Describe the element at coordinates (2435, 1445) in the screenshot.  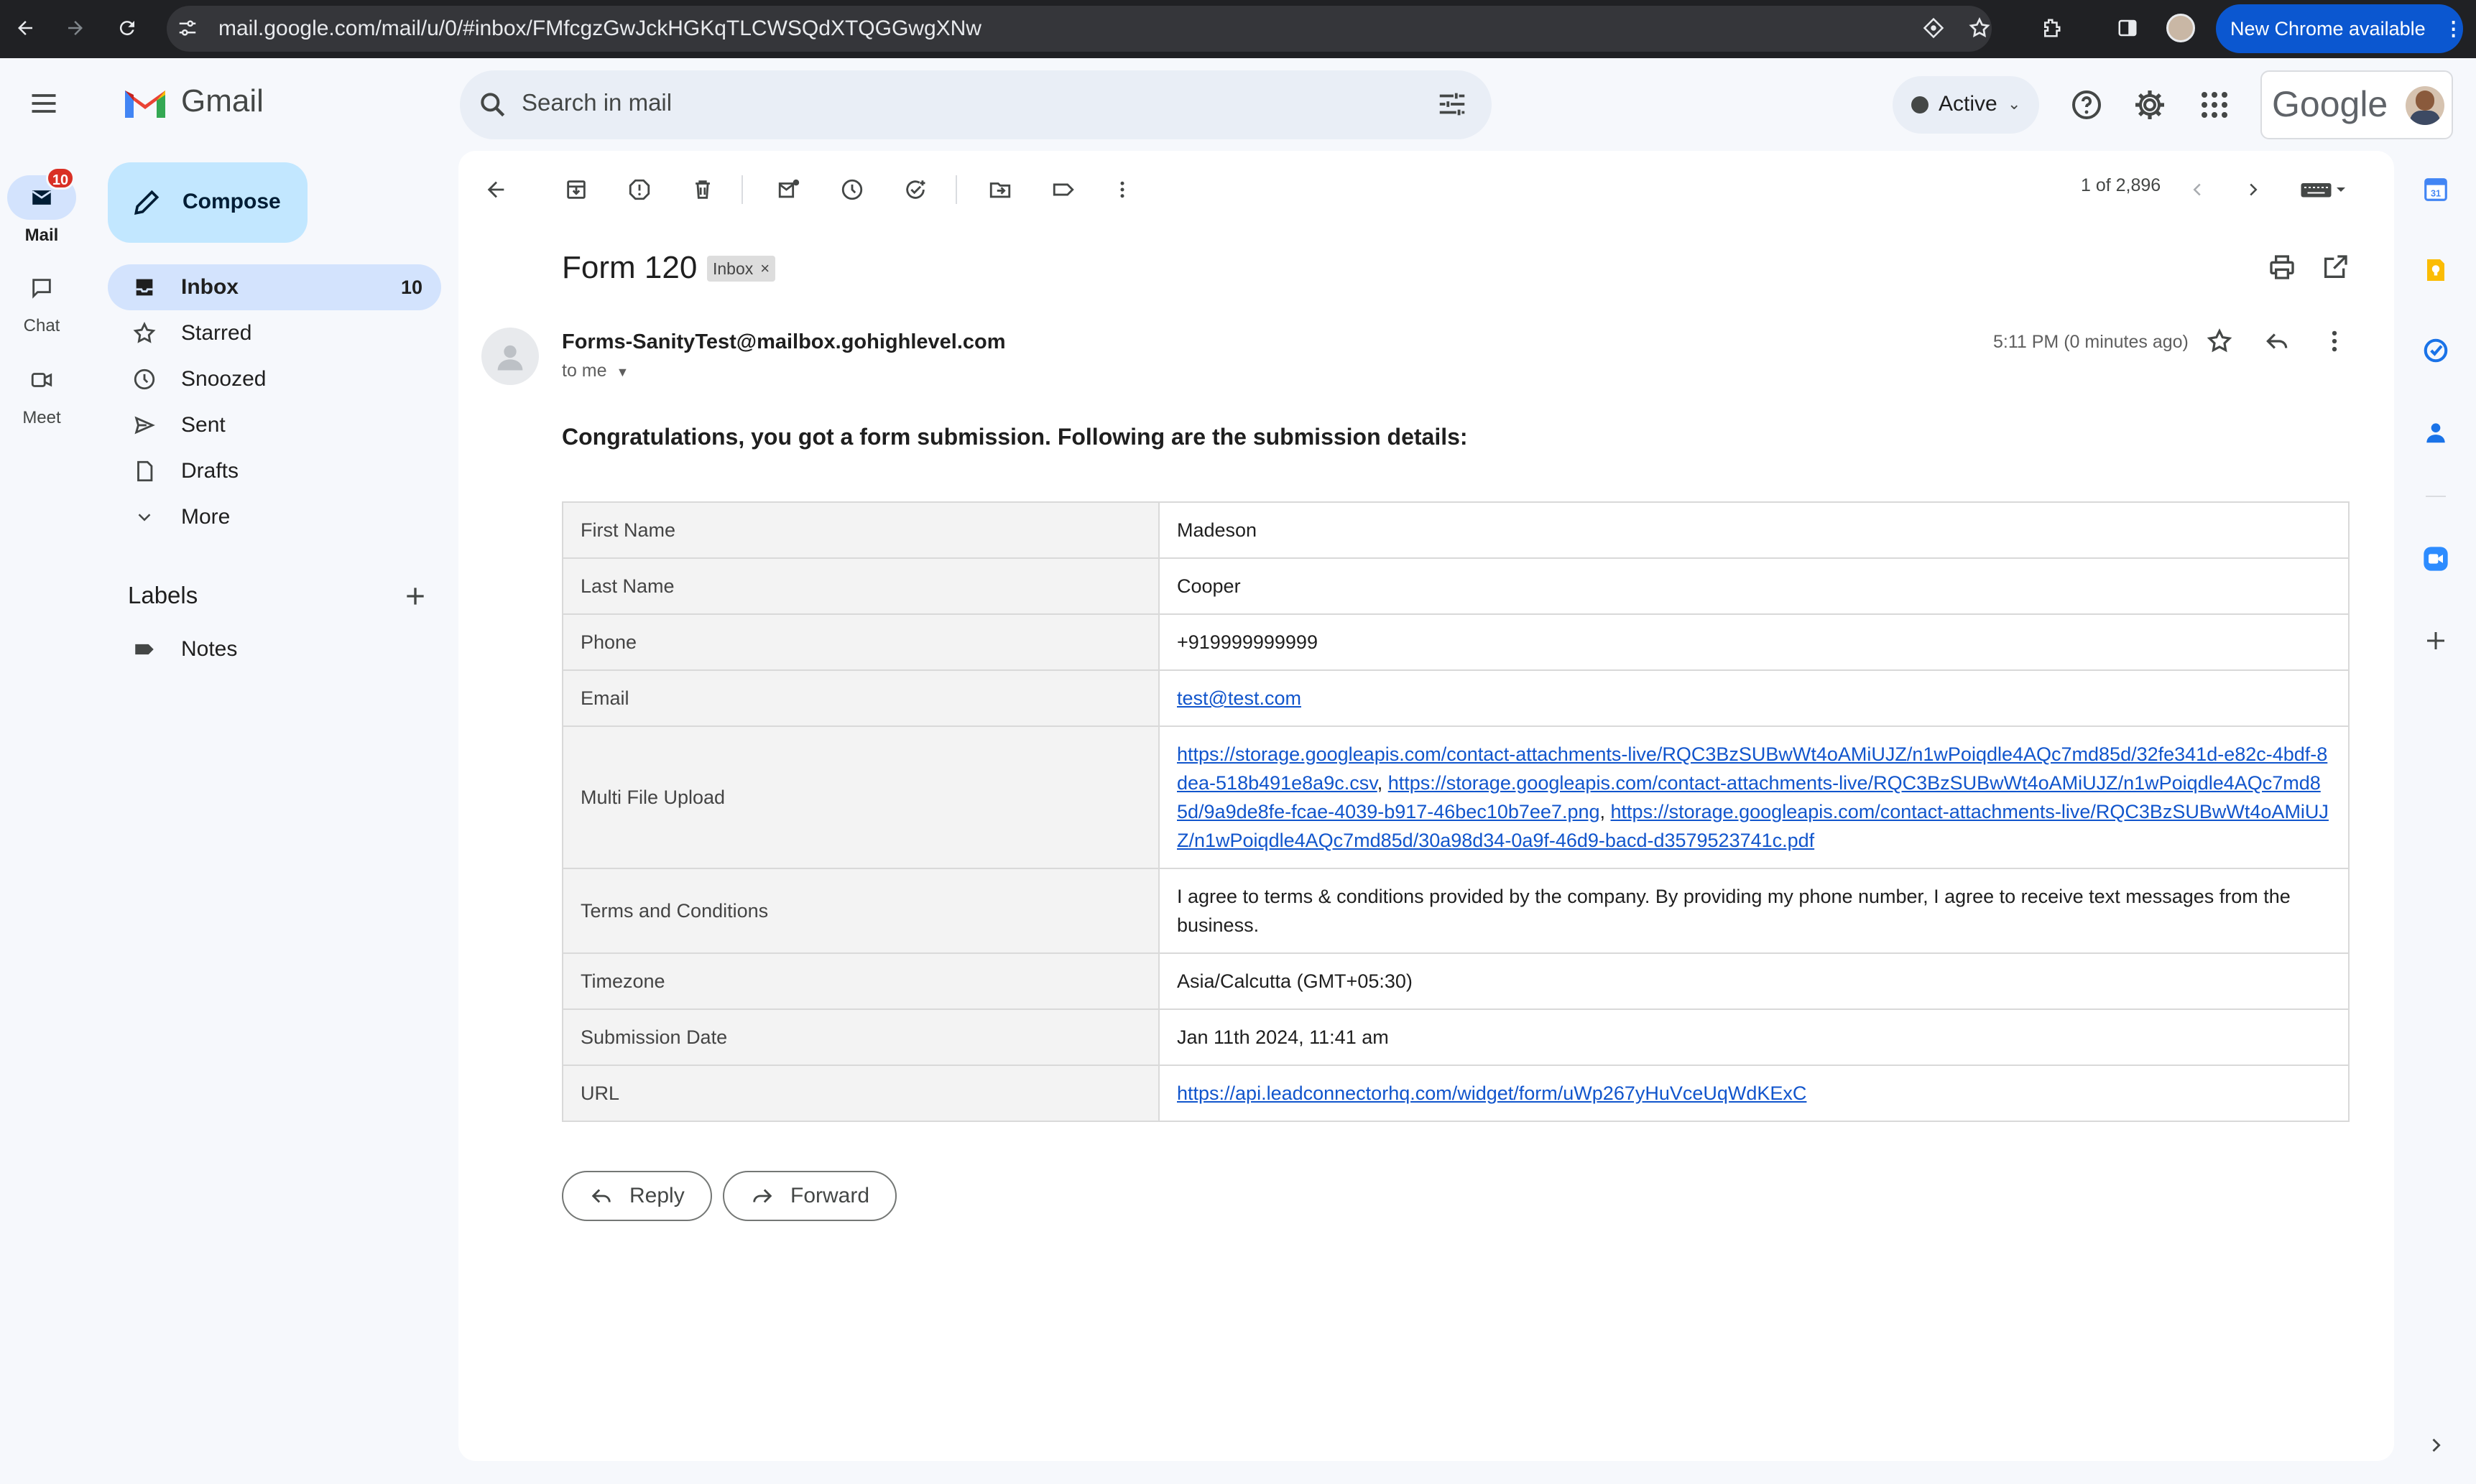
I see `expand-side-panel-icon` at that location.